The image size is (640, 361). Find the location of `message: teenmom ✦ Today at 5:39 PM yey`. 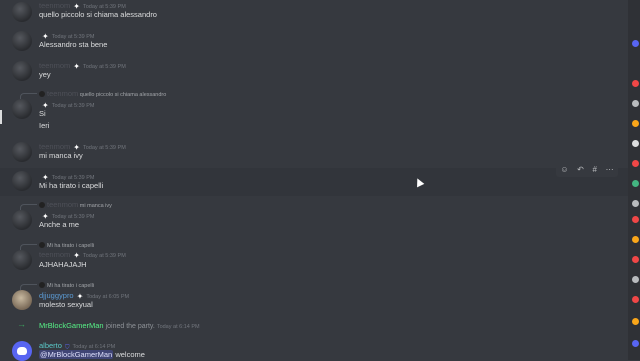

message: teenmom ✦ Today at 5:39 PM yey is located at coordinates (314, 72).